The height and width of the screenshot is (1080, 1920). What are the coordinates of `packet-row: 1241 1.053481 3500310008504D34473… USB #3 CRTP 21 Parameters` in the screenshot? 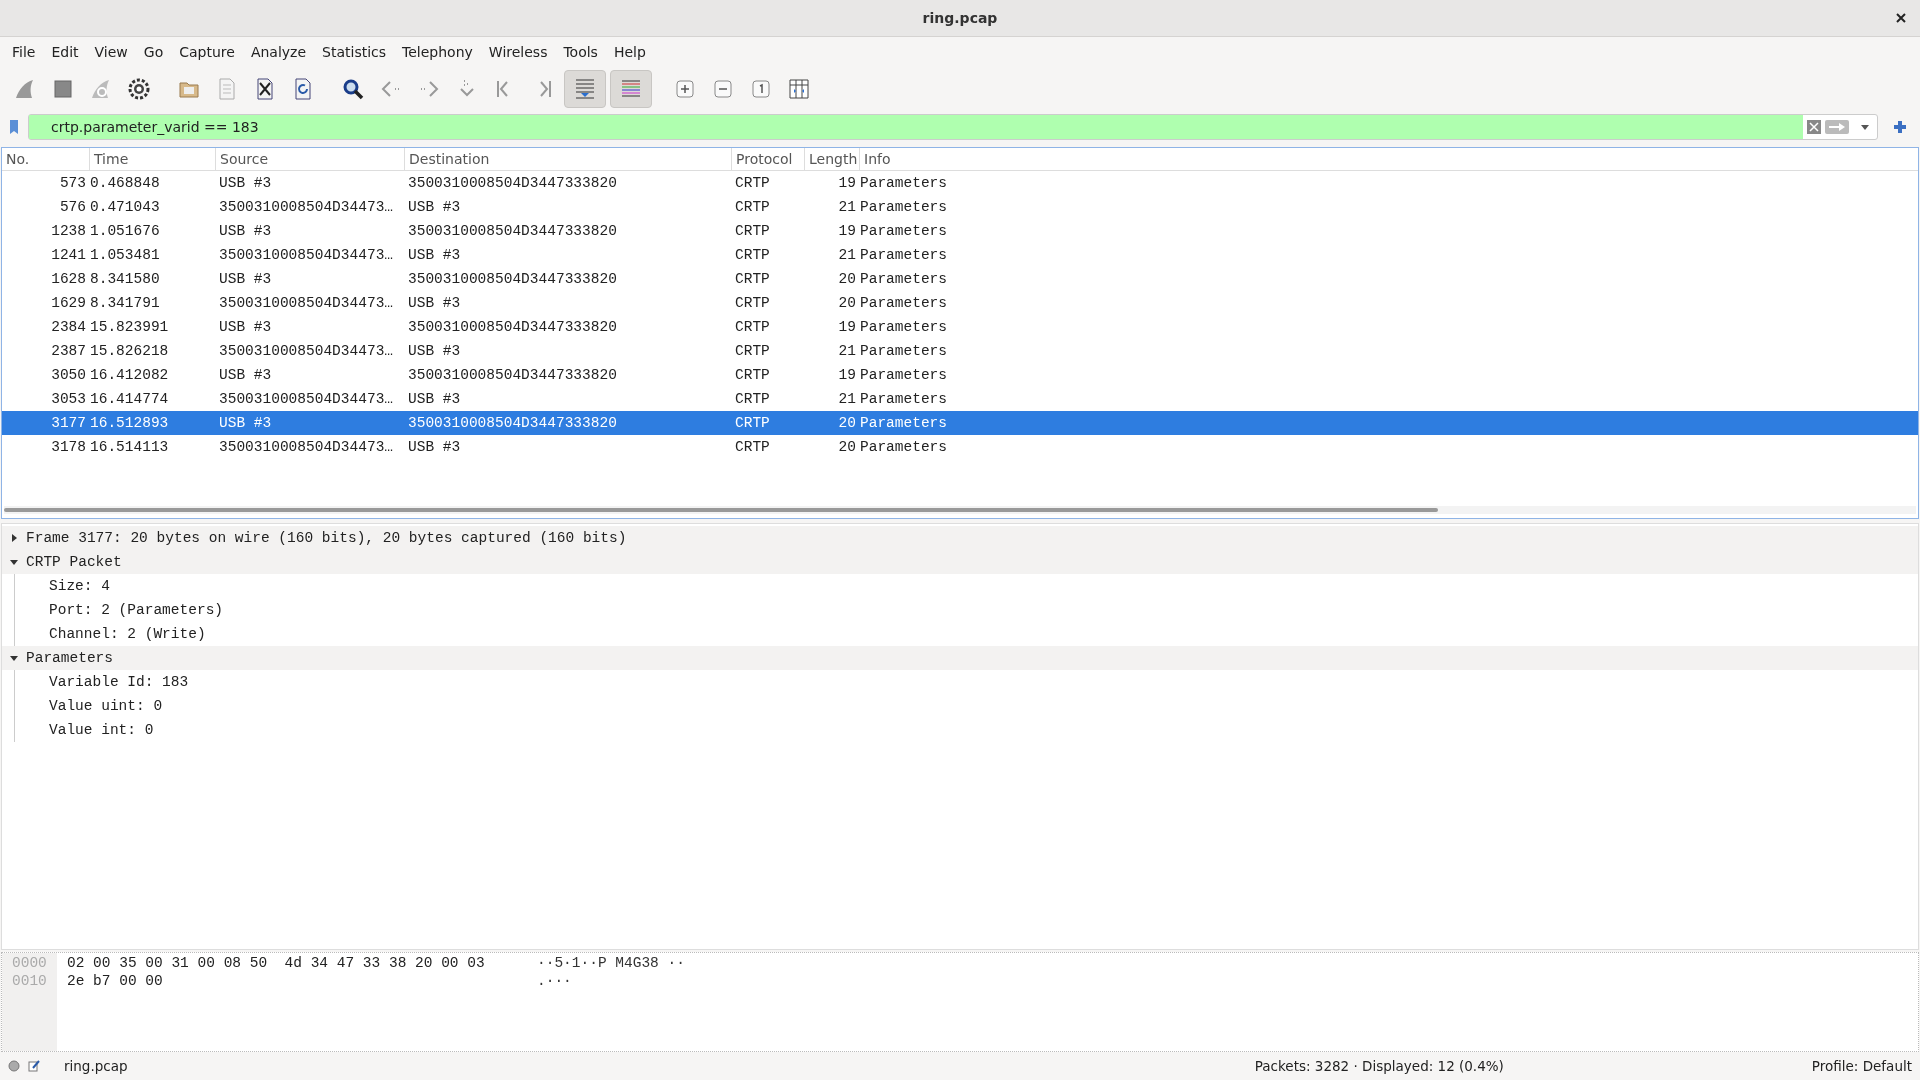 It's located at (960, 255).